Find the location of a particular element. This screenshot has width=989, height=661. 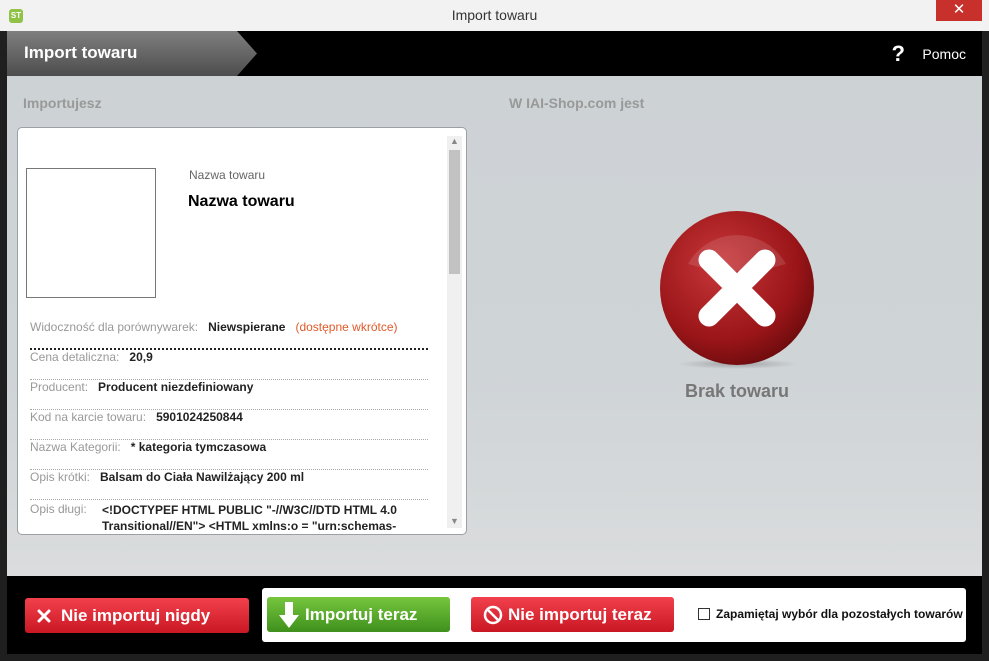

no-entry-icon is located at coordinates (493, 614).